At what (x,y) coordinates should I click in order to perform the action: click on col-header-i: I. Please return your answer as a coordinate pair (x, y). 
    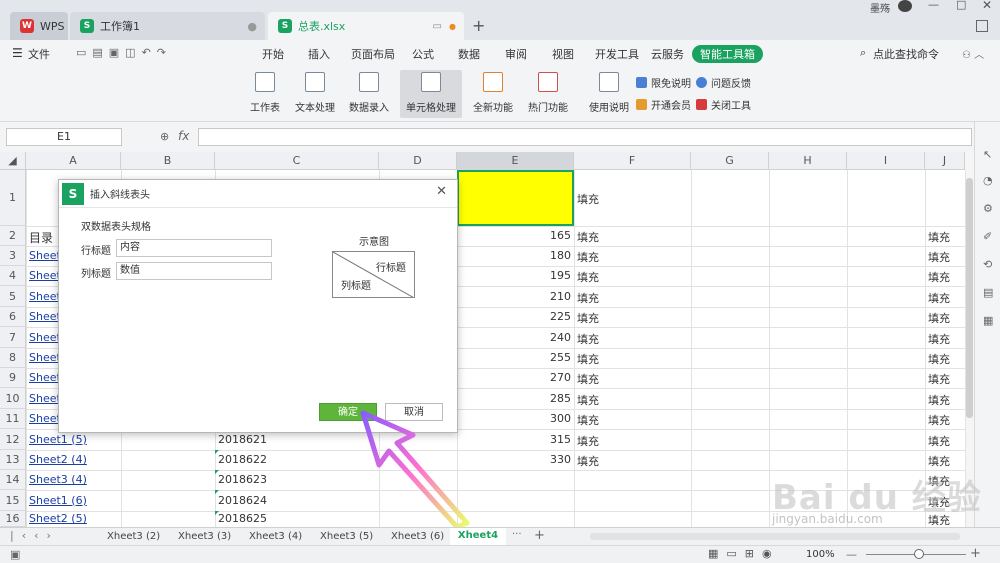
    Looking at the image, I should click on (886, 161).